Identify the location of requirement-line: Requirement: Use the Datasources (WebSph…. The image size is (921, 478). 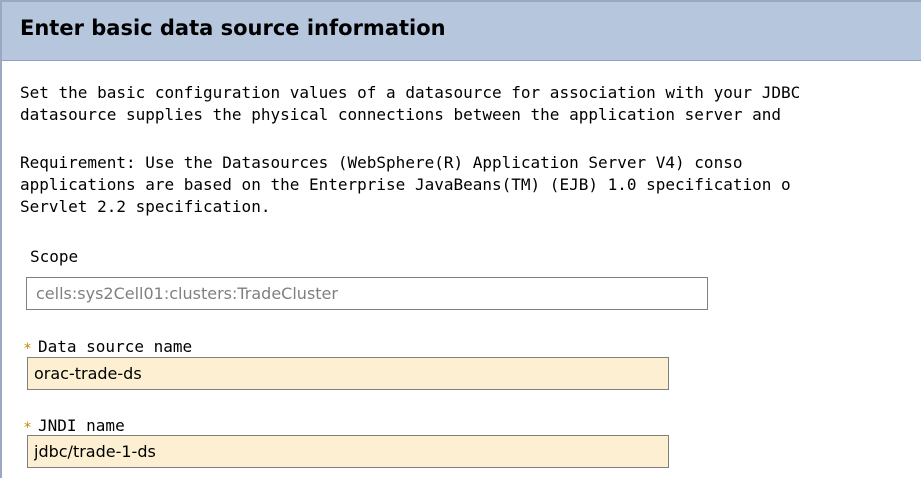
(381, 162).